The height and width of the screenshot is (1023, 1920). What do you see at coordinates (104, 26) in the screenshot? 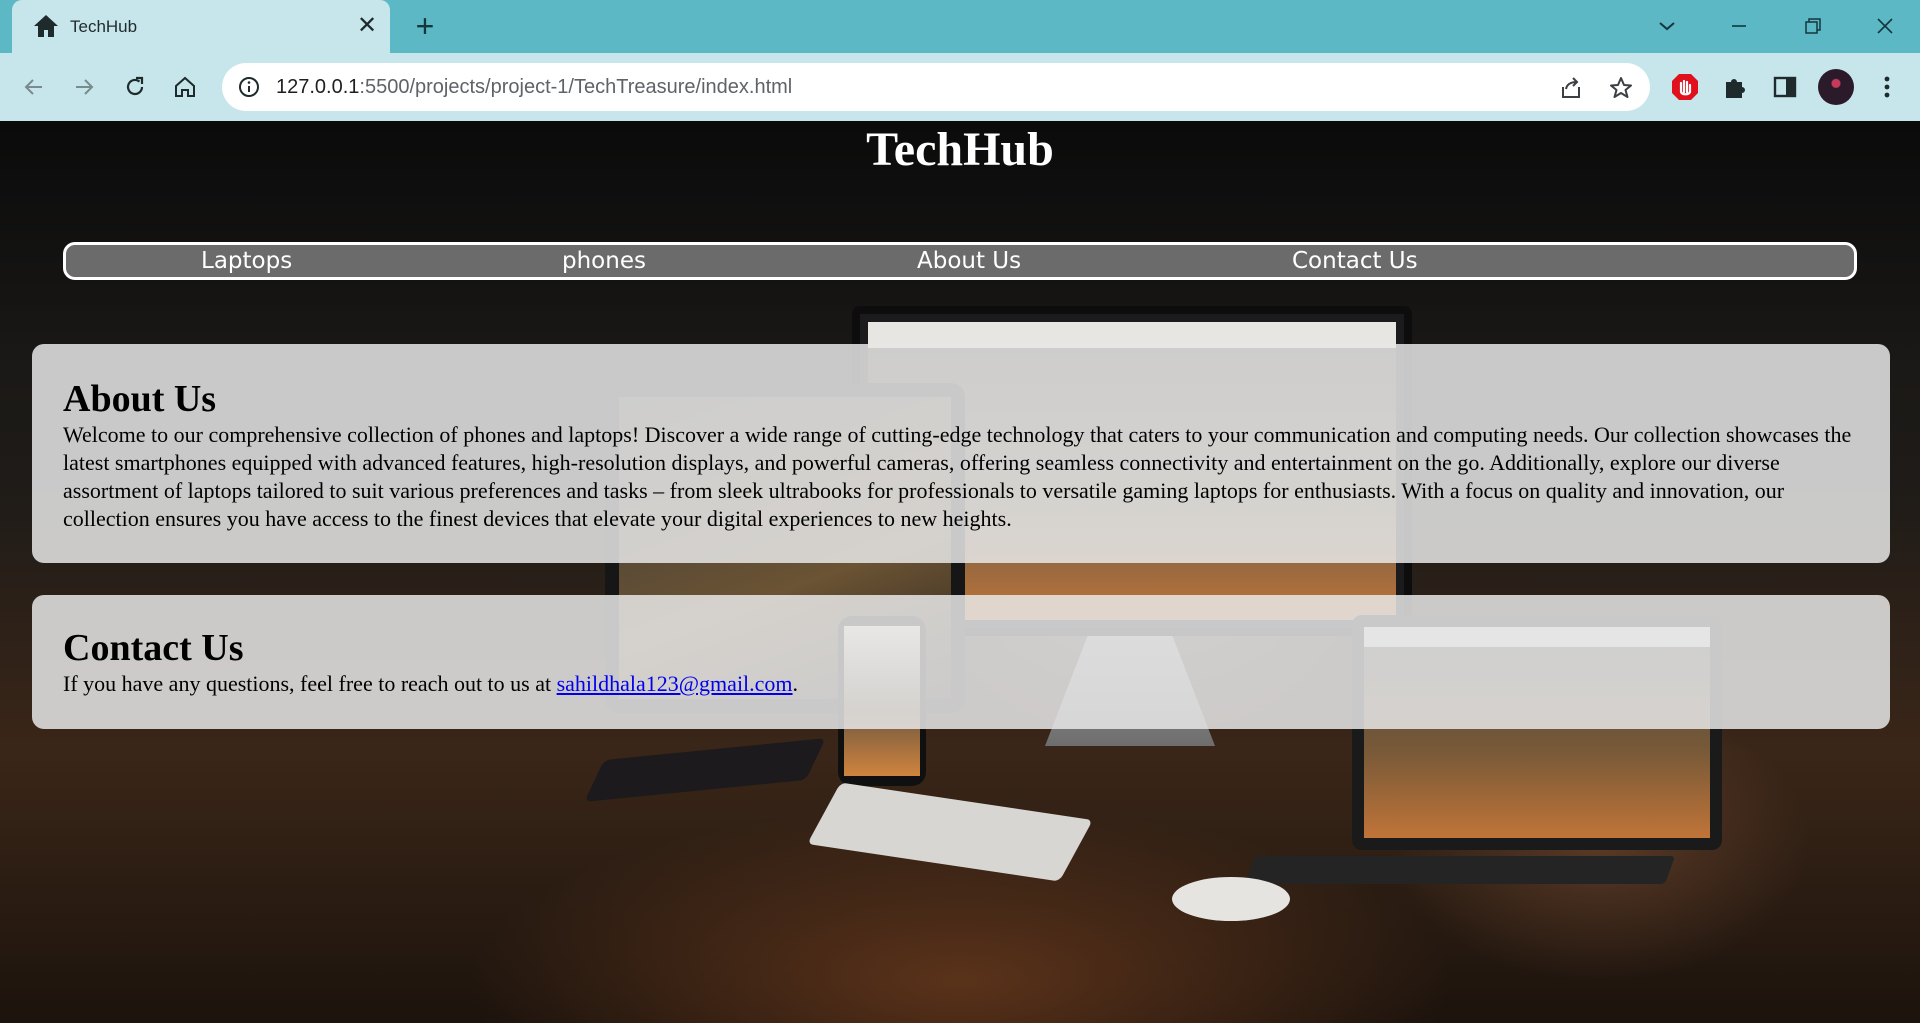
I see `tab-title: TechHub` at bounding box center [104, 26].